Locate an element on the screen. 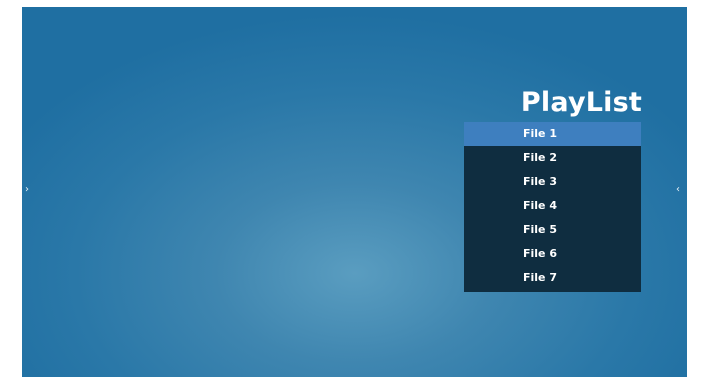 The height and width of the screenshot is (377, 709). playlist-item-file-7: File 7 is located at coordinates (552, 278).